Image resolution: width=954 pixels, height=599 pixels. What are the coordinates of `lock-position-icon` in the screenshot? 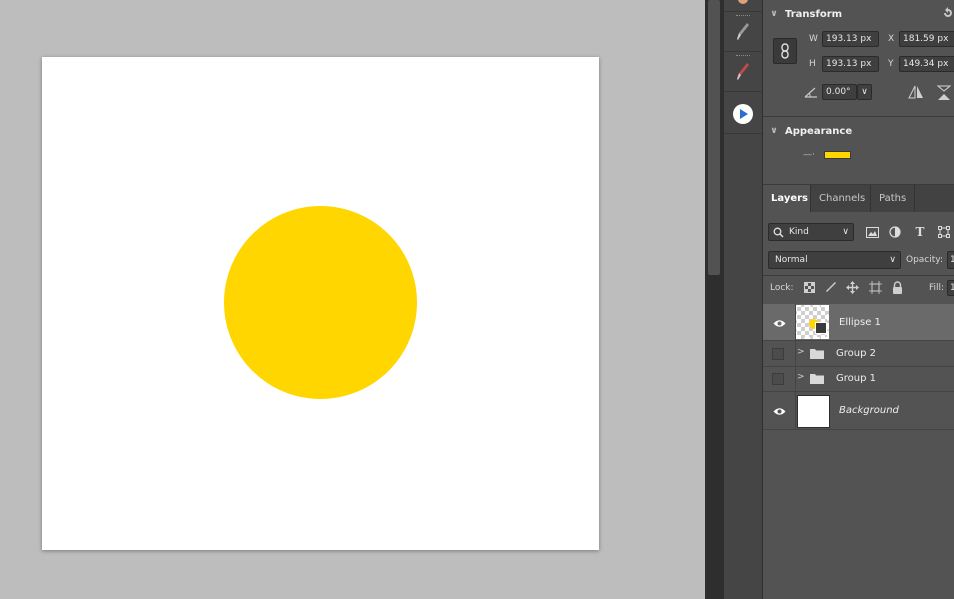 It's located at (852, 287).